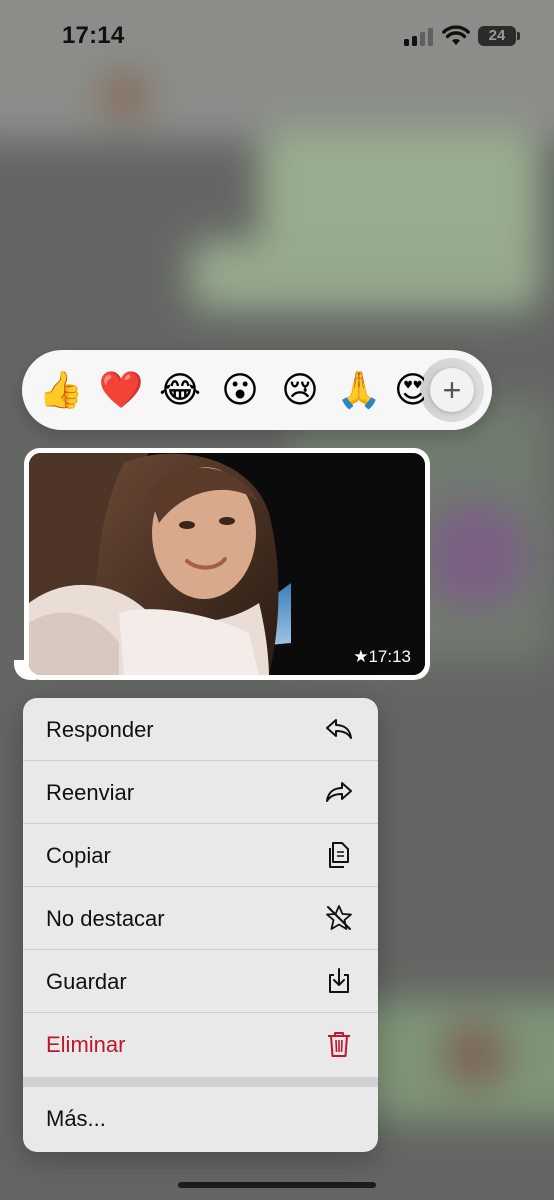  Describe the element at coordinates (339, 917) in the screenshot. I see `unstar-icon` at that location.